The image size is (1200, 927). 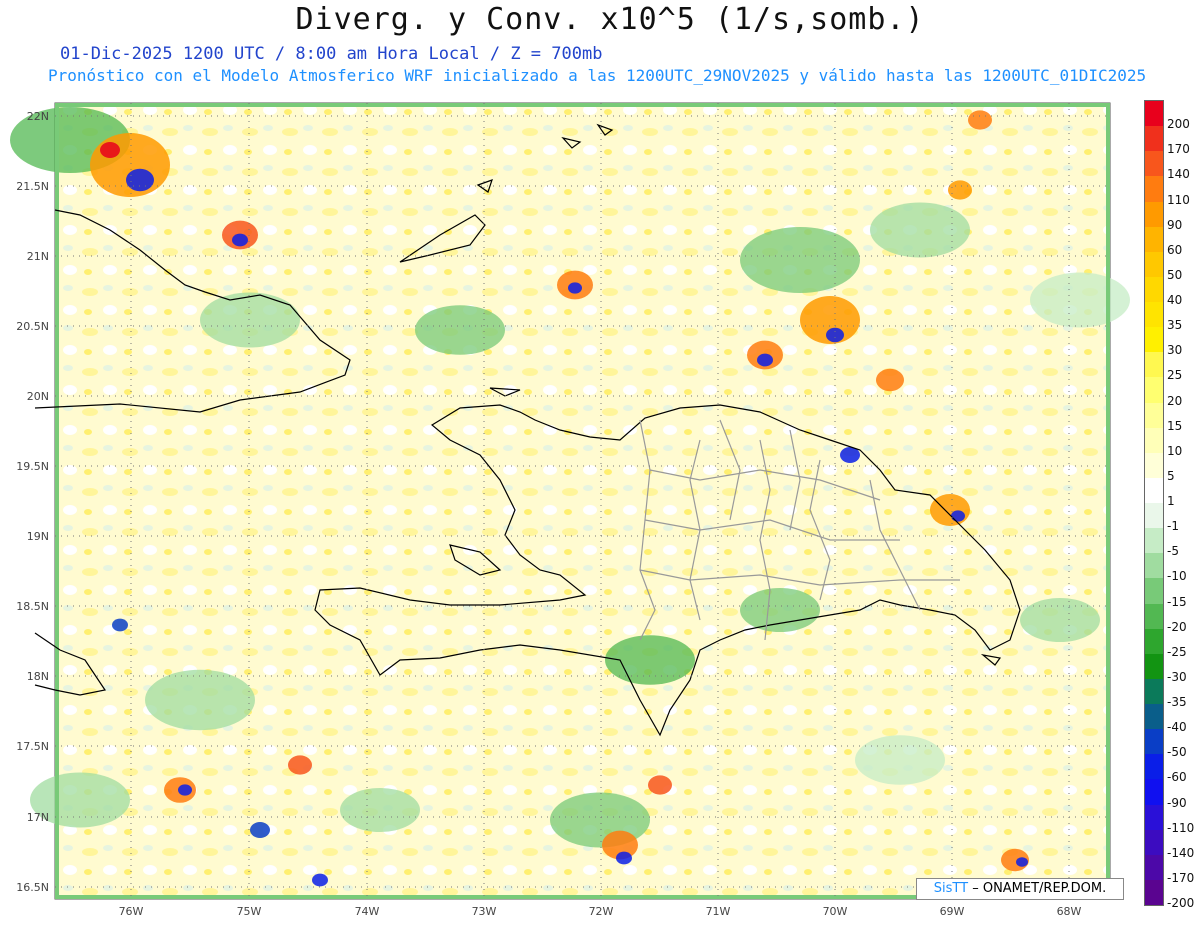 I want to click on colorbar-label: 20, so click(x=1175, y=400).